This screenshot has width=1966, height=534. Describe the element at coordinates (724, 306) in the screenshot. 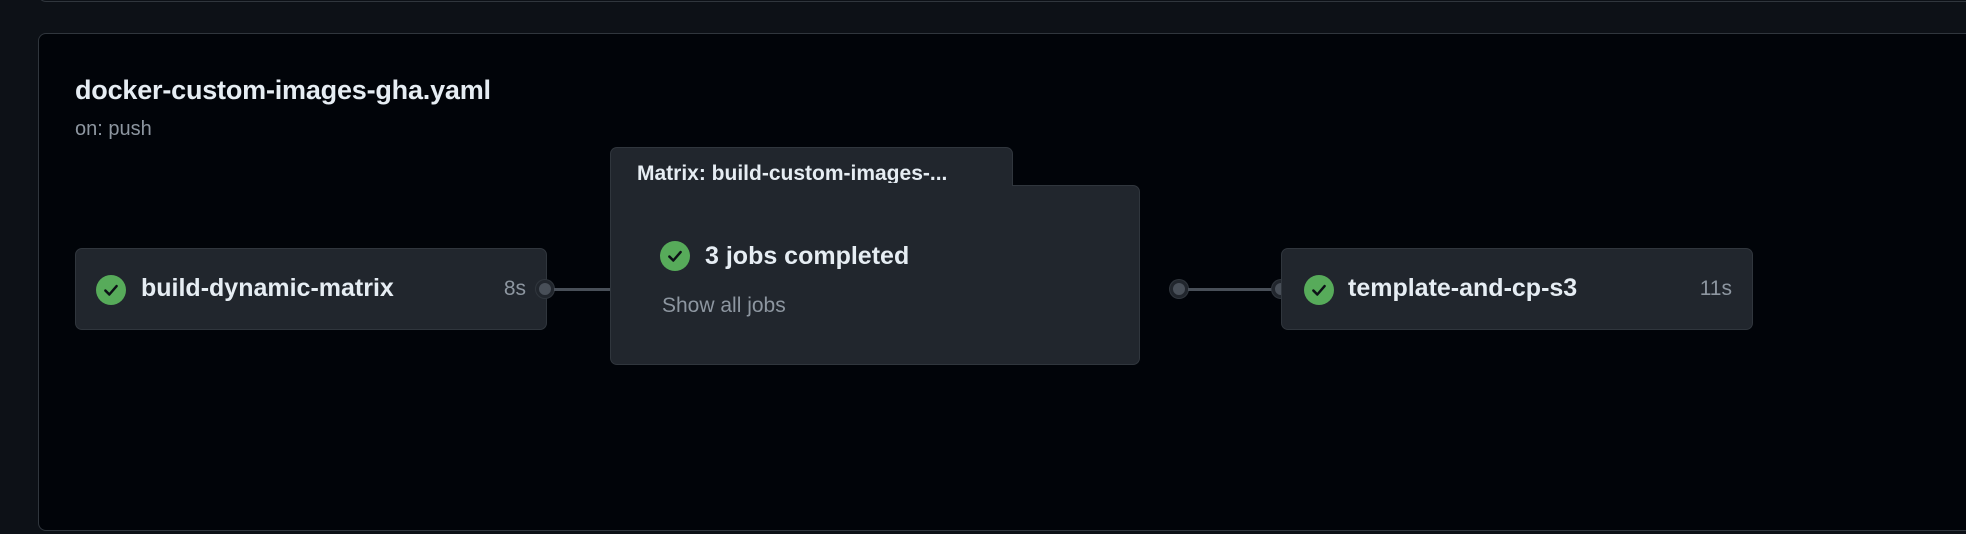

I see `show-all-jobs-link: Show all jobs` at that location.